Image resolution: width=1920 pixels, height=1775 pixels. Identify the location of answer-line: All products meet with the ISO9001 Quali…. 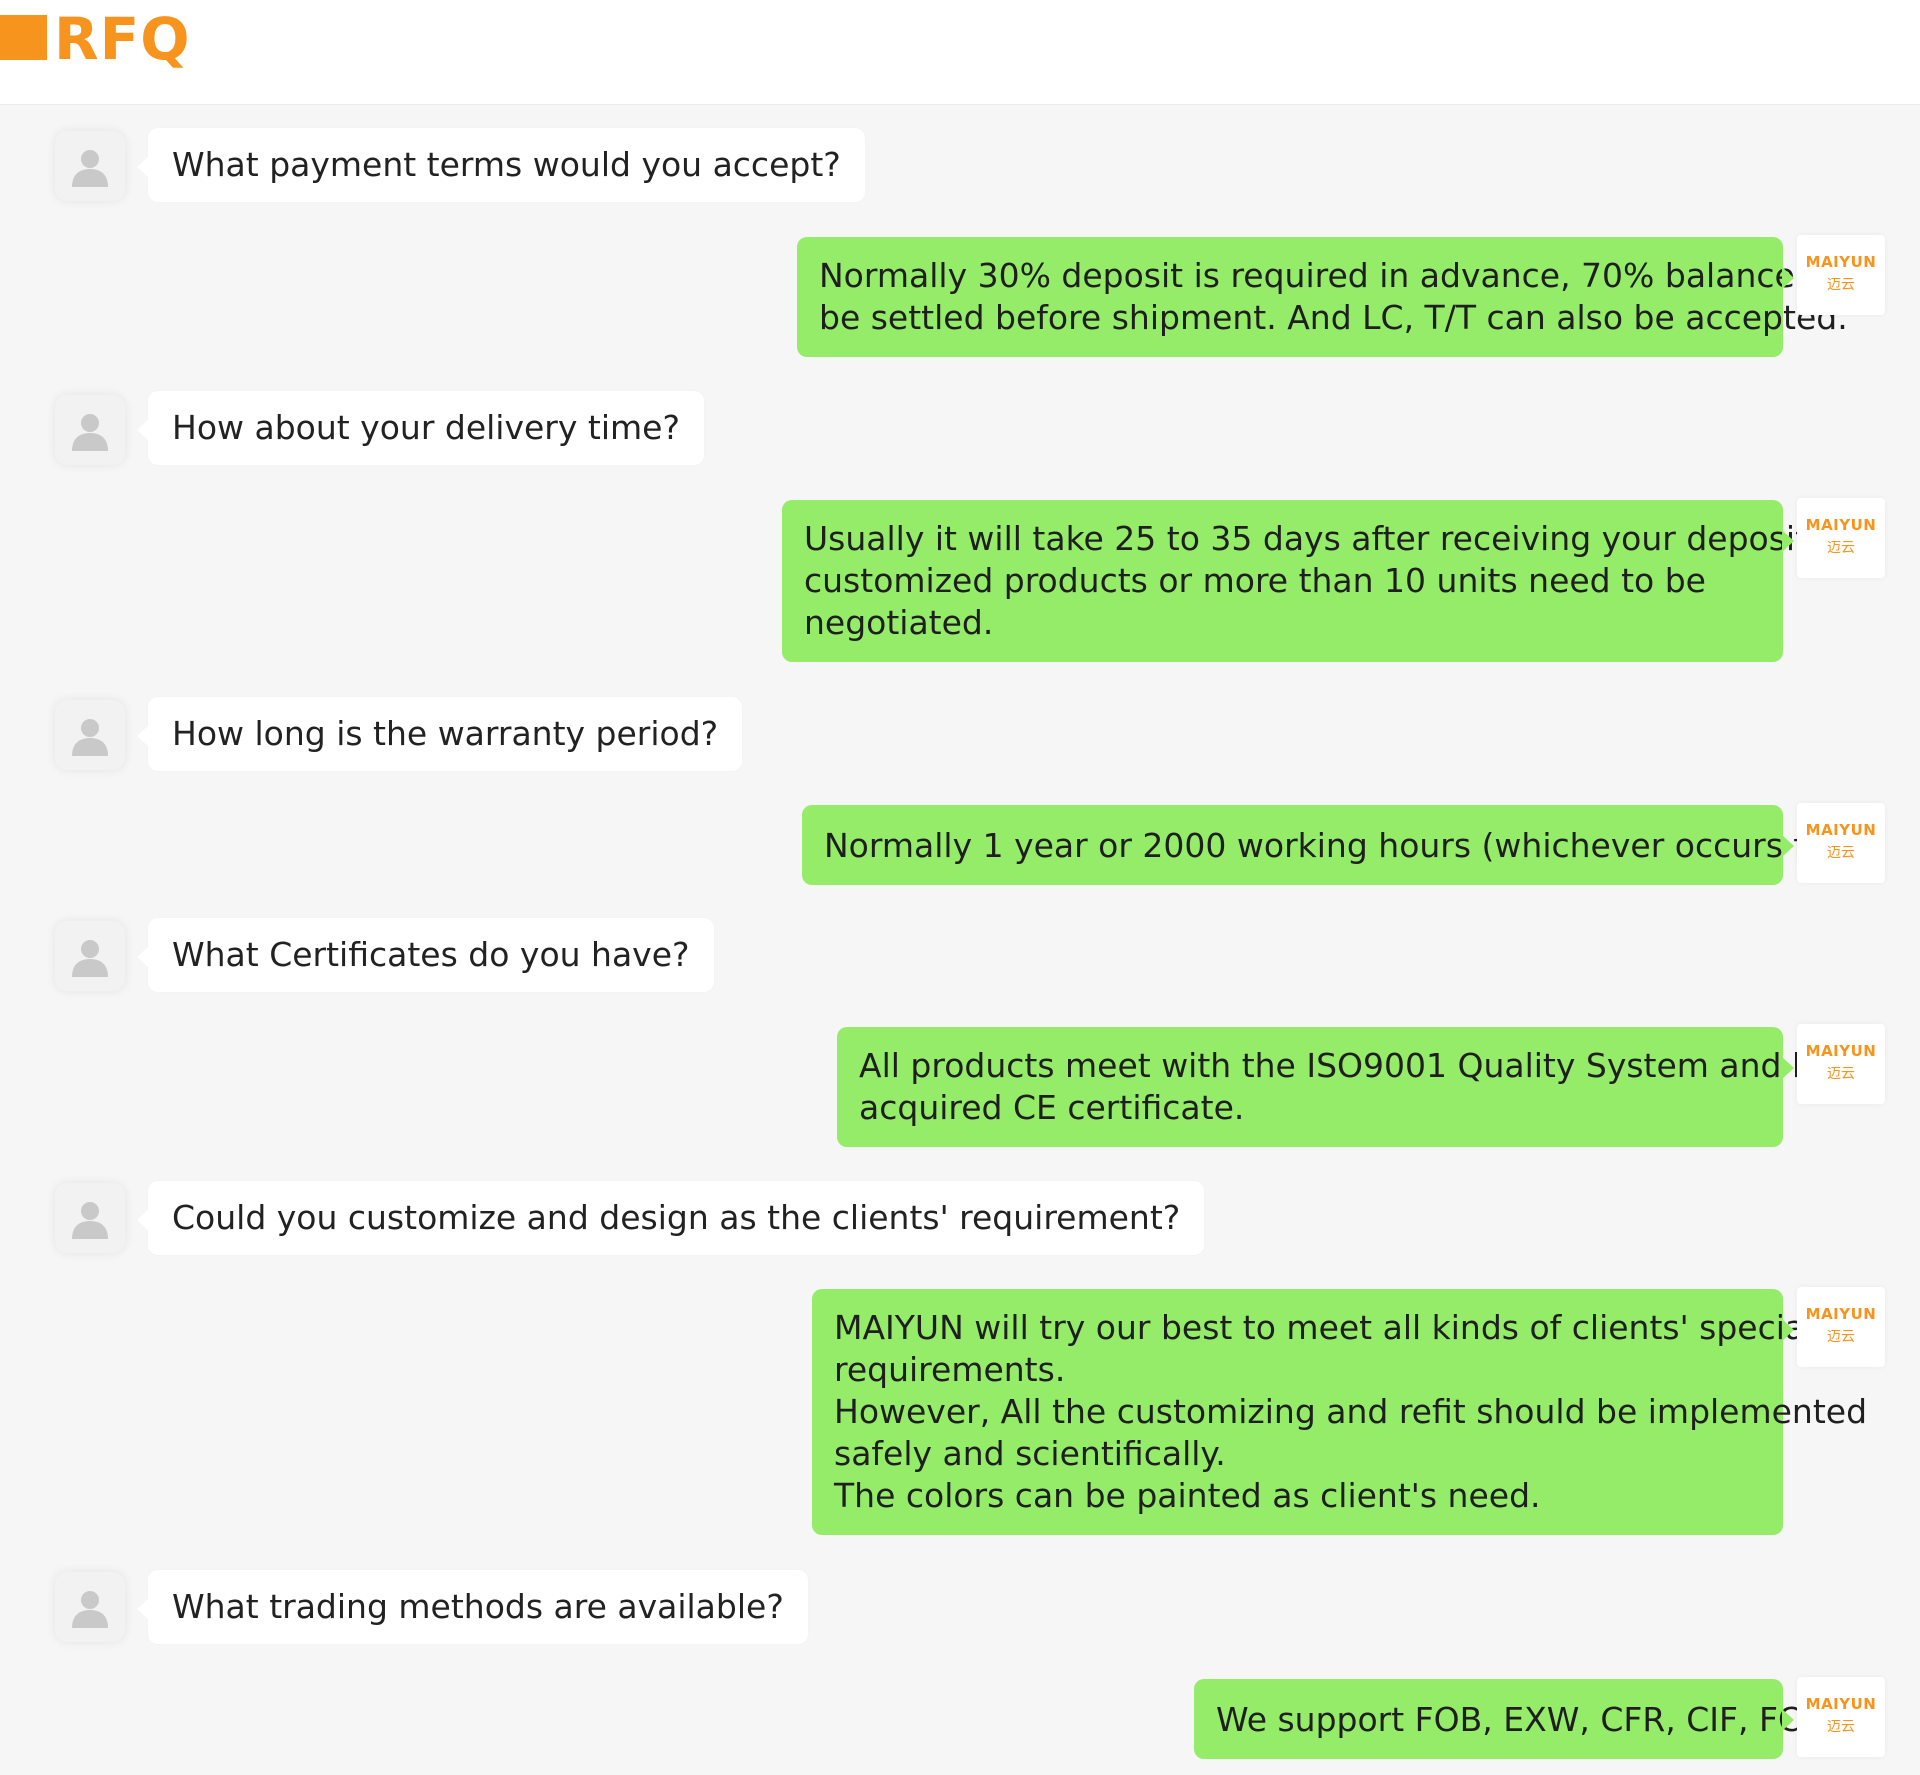
(1366, 1065).